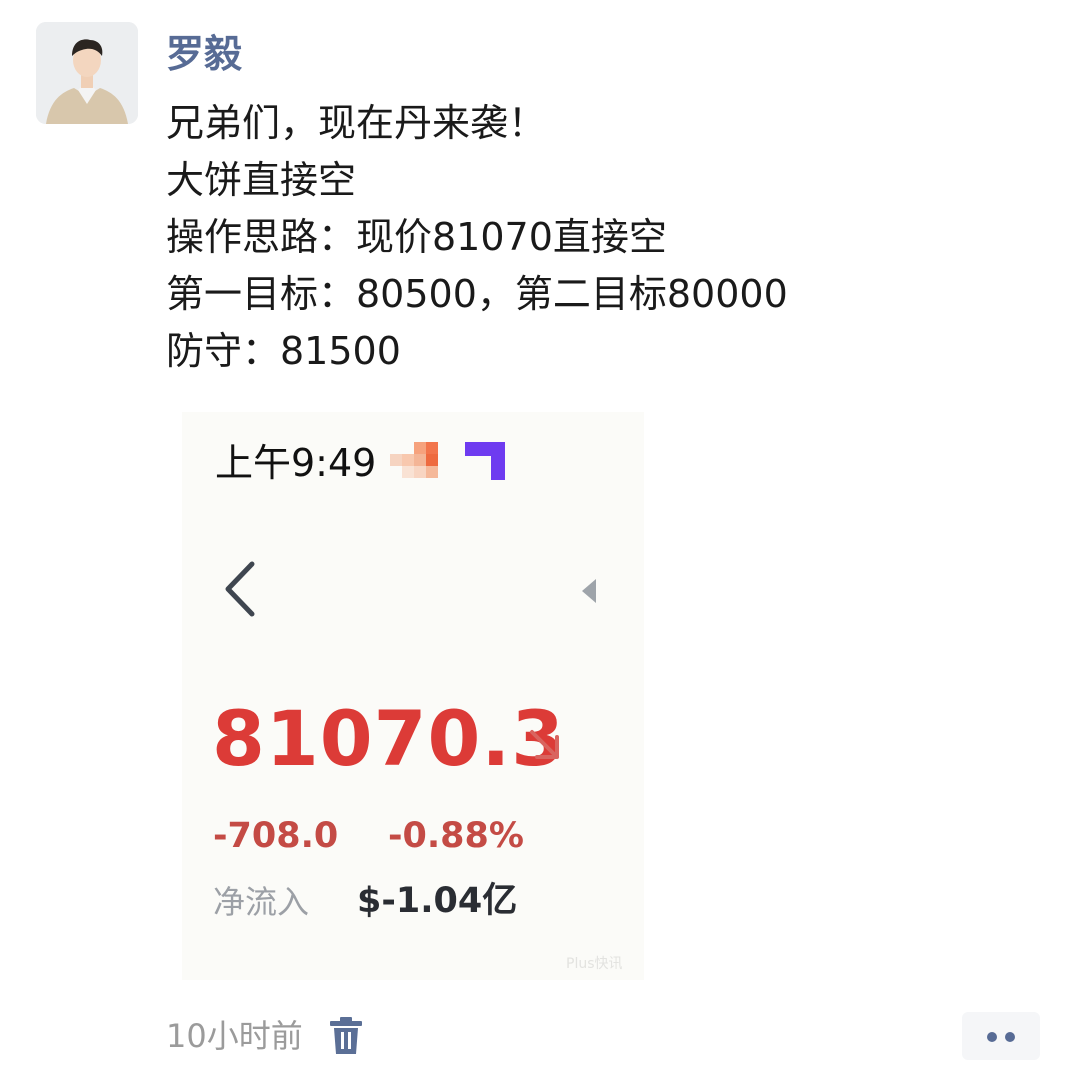  Describe the element at coordinates (456, 836) in the screenshot. I see `change-percent: -0.88%` at that location.